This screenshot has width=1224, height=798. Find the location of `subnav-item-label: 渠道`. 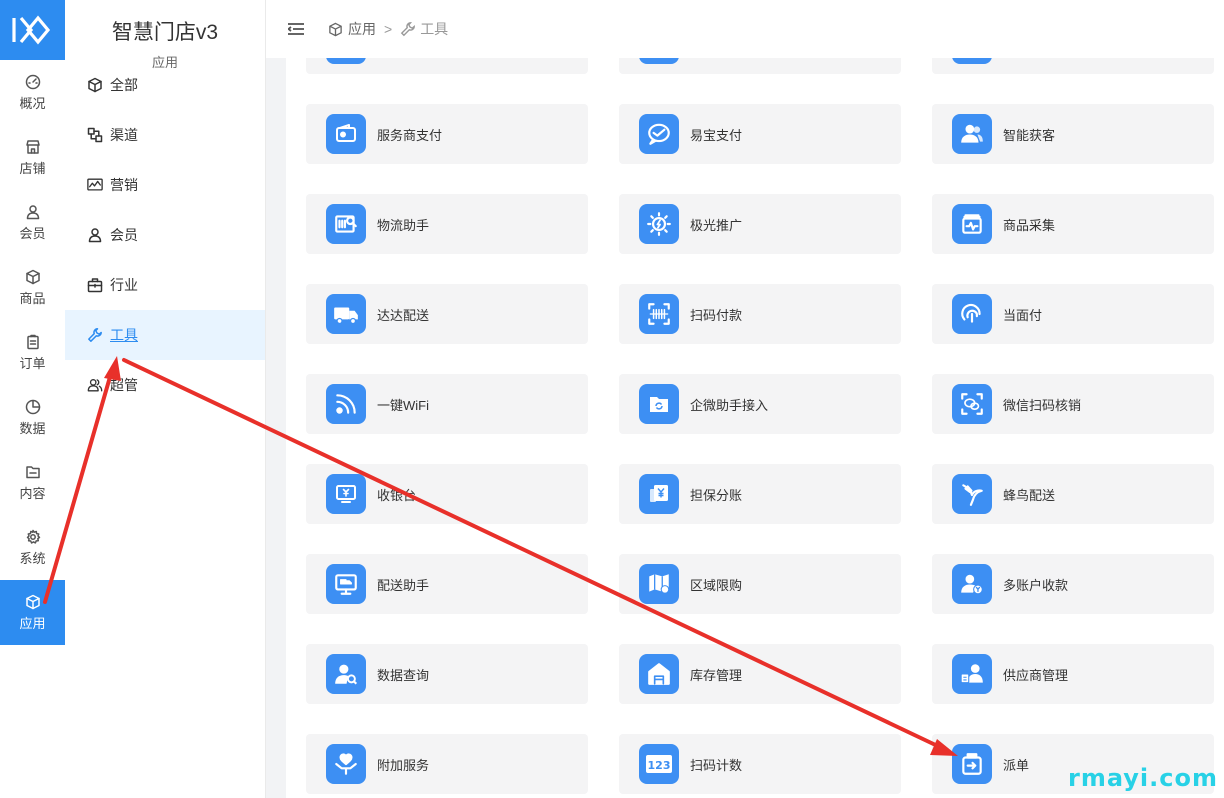

subnav-item-label: 渠道 is located at coordinates (124, 135).